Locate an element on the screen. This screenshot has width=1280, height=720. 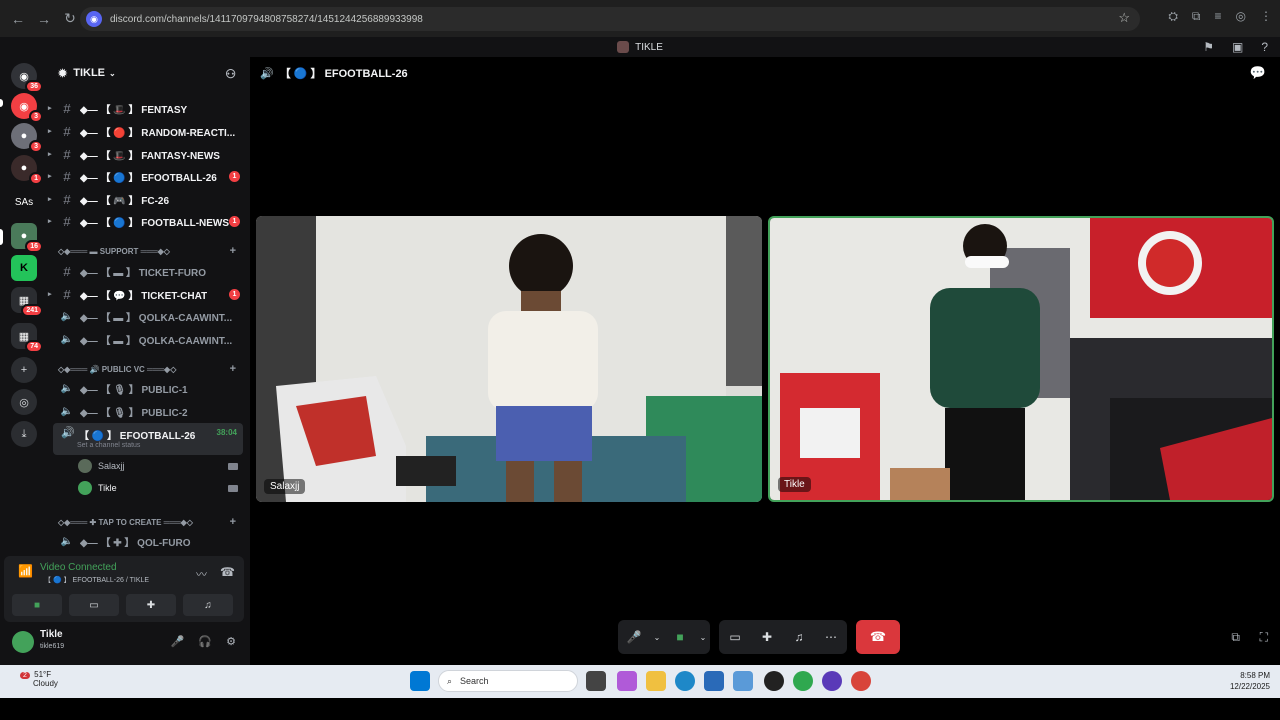
windows-start-icon is located at coordinates (420, 681).